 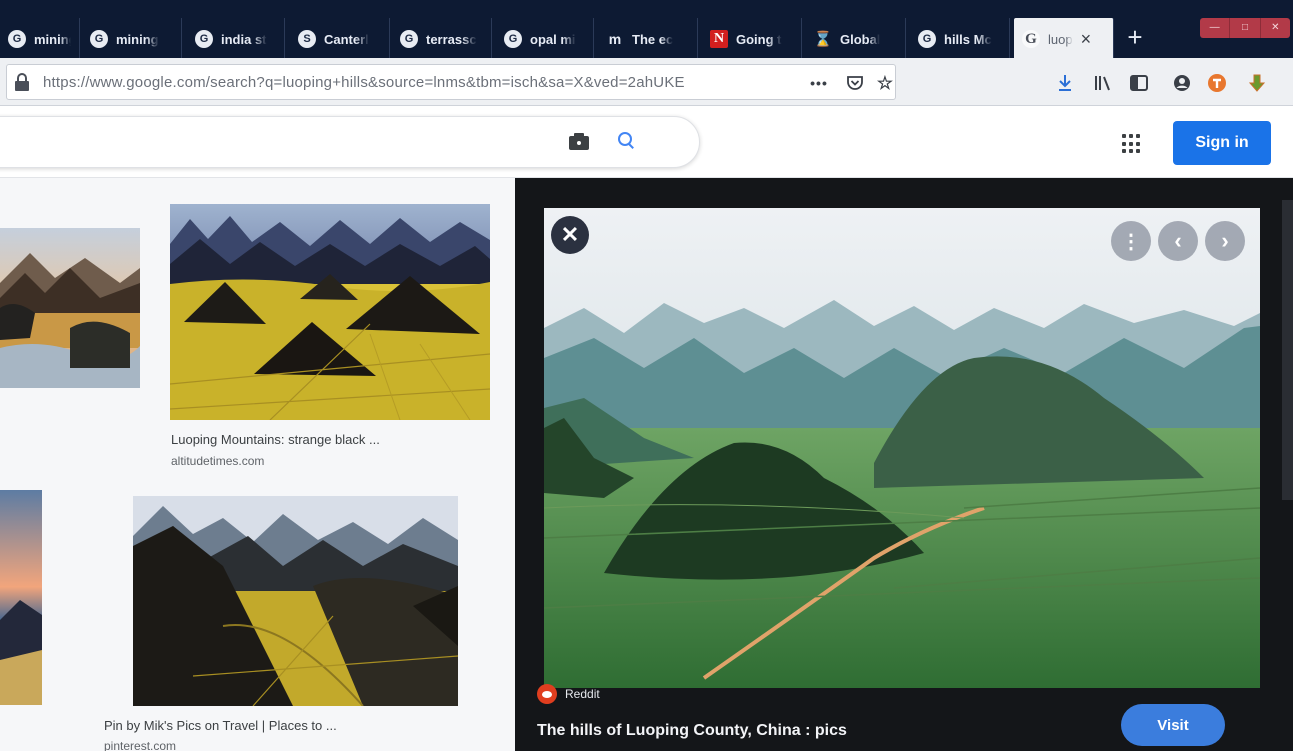 What do you see at coordinates (1178, 241) in the screenshot?
I see `previous-image-button: ‹` at bounding box center [1178, 241].